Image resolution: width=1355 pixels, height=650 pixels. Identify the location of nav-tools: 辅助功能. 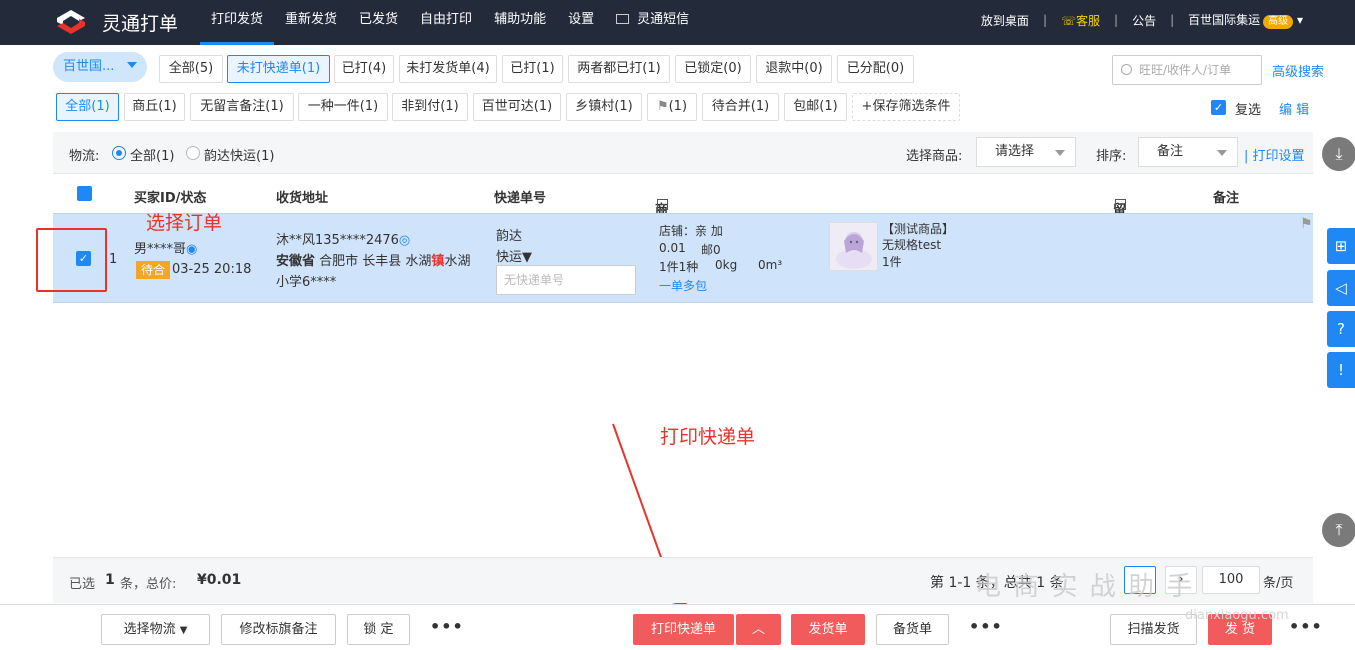
(520, 22).